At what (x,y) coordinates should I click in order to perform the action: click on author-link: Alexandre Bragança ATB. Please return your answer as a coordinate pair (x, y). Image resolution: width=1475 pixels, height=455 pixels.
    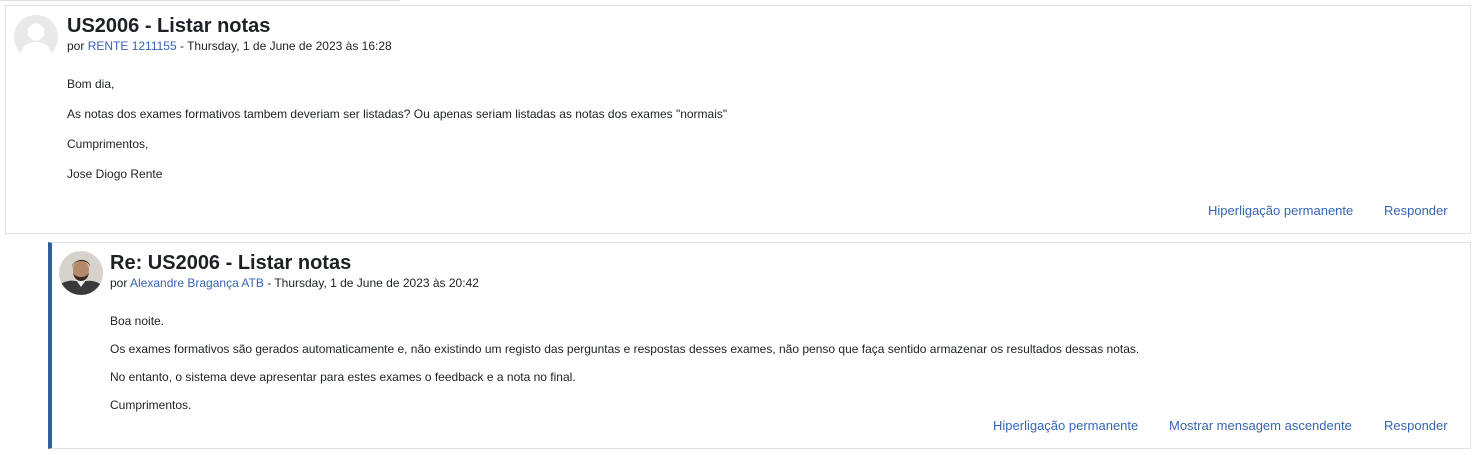
    Looking at the image, I should click on (197, 283).